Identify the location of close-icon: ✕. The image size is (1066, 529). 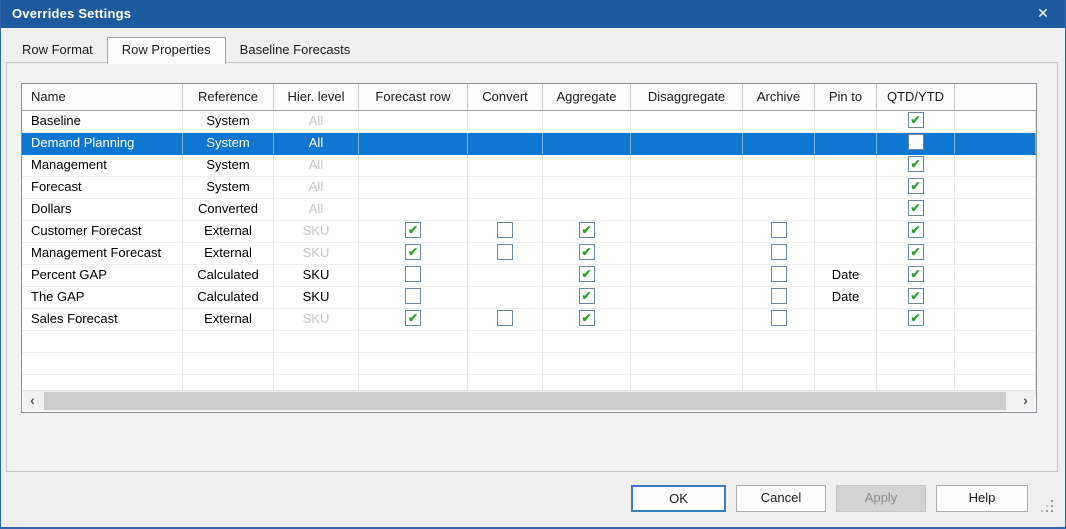
(1043, 14).